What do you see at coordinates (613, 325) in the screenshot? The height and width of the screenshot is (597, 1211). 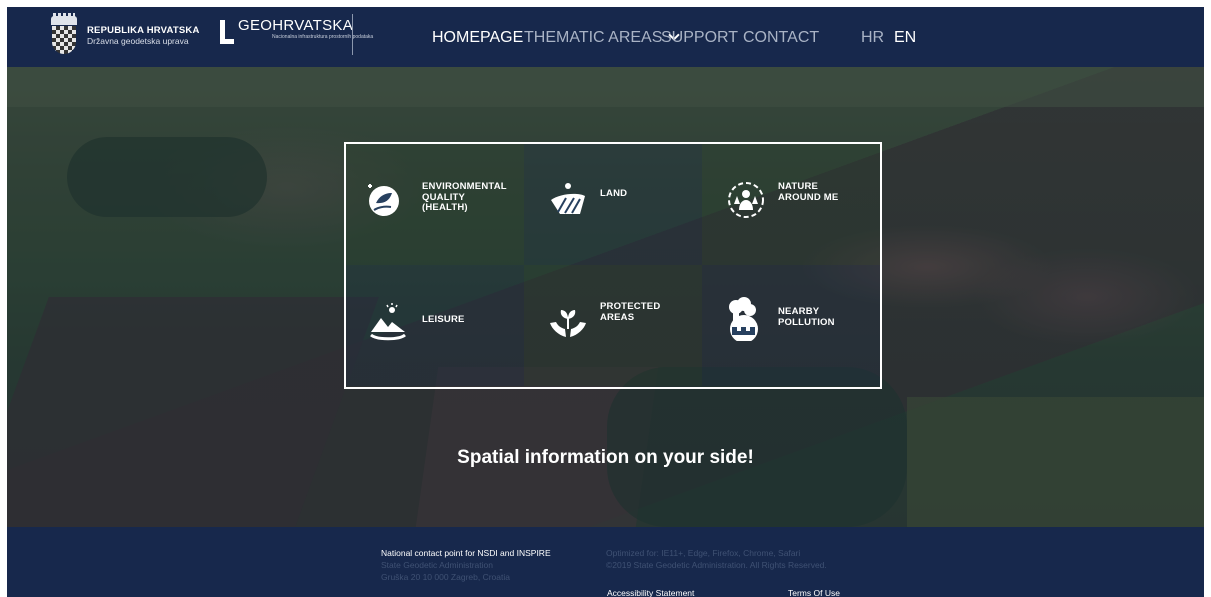 I see `tile-protected-areas: PROTECTED AREAS` at bounding box center [613, 325].